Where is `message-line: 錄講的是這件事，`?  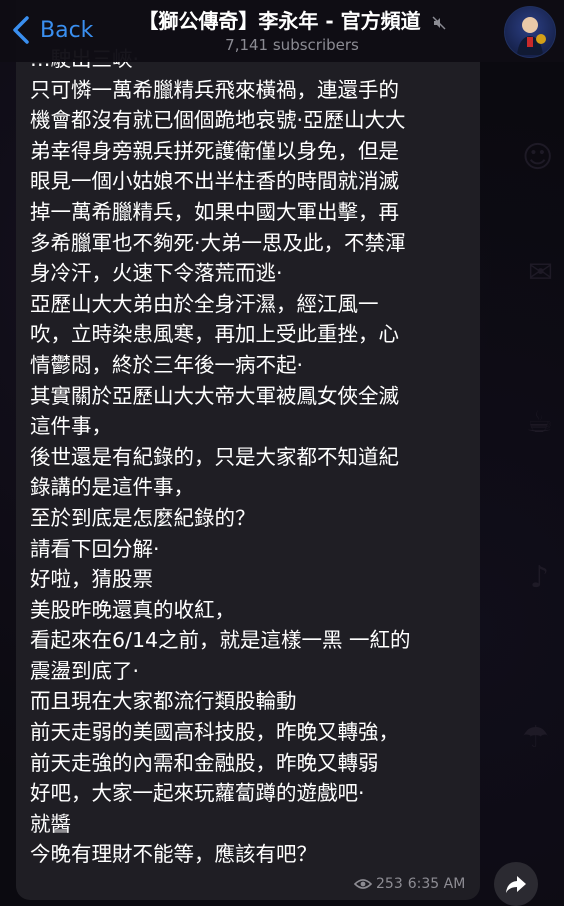
message-line: 錄講的是這件事， is located at coordinates (112, 487).